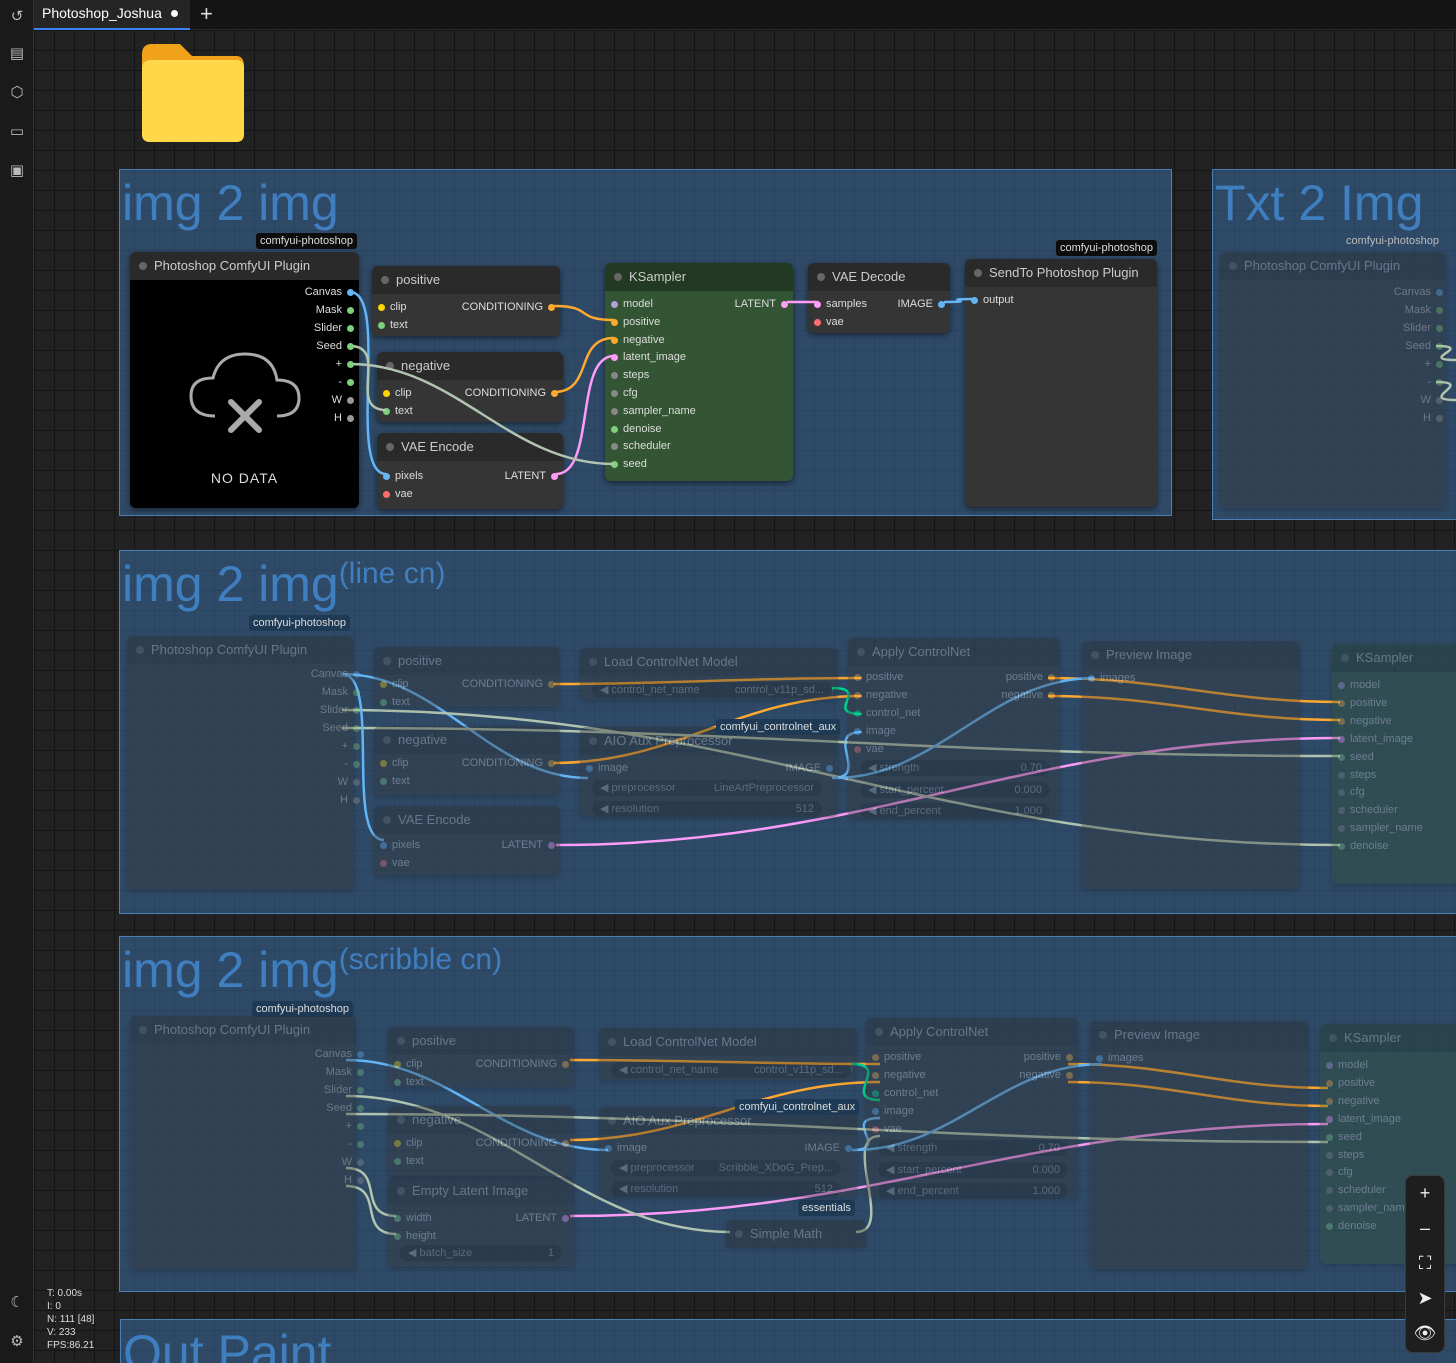 The height and width of the screenshot is (1363, 1456). I want to click on slot-mask: Mask, so click(341, 692).